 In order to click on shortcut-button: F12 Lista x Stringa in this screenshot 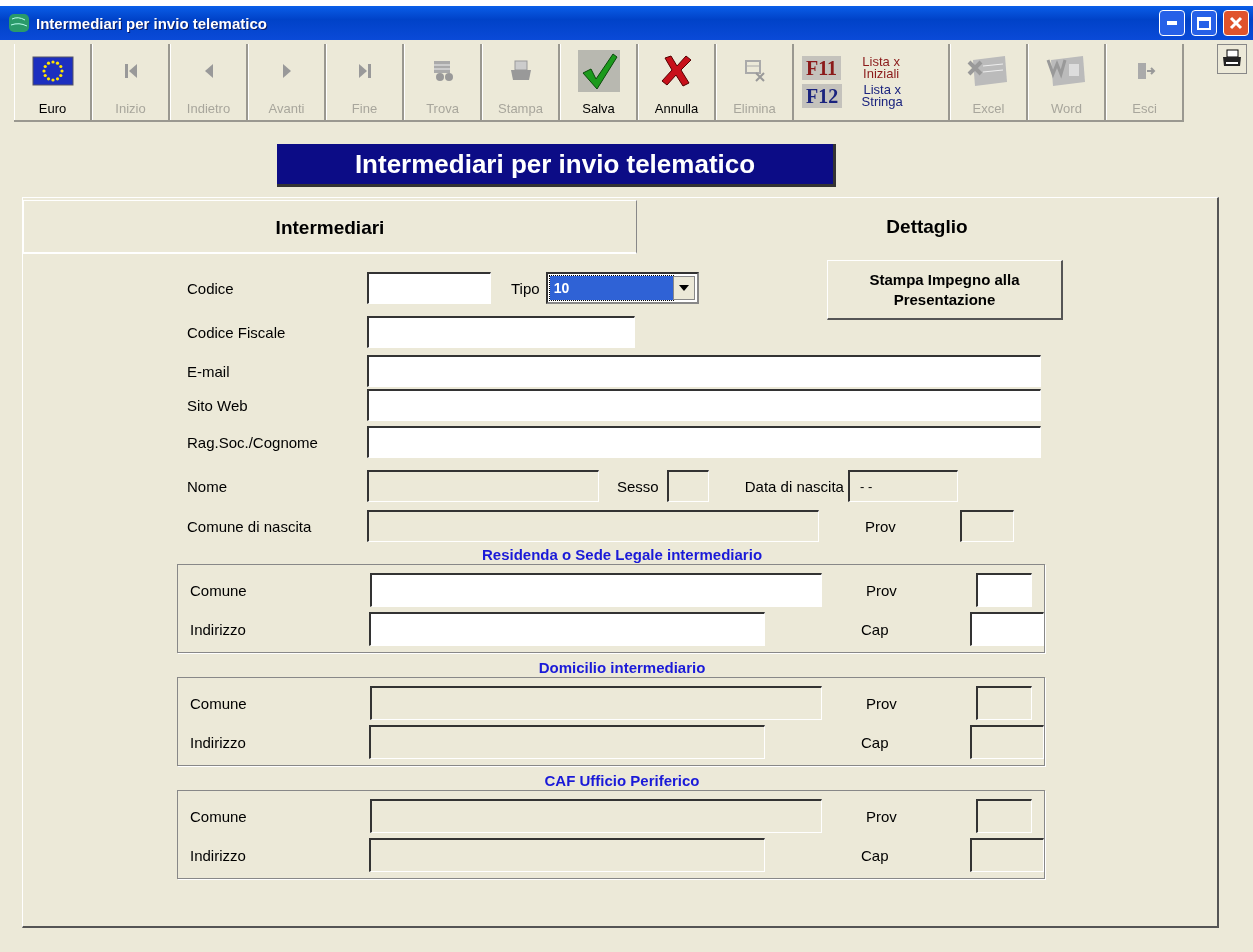, I will do `click(875, 96)`.